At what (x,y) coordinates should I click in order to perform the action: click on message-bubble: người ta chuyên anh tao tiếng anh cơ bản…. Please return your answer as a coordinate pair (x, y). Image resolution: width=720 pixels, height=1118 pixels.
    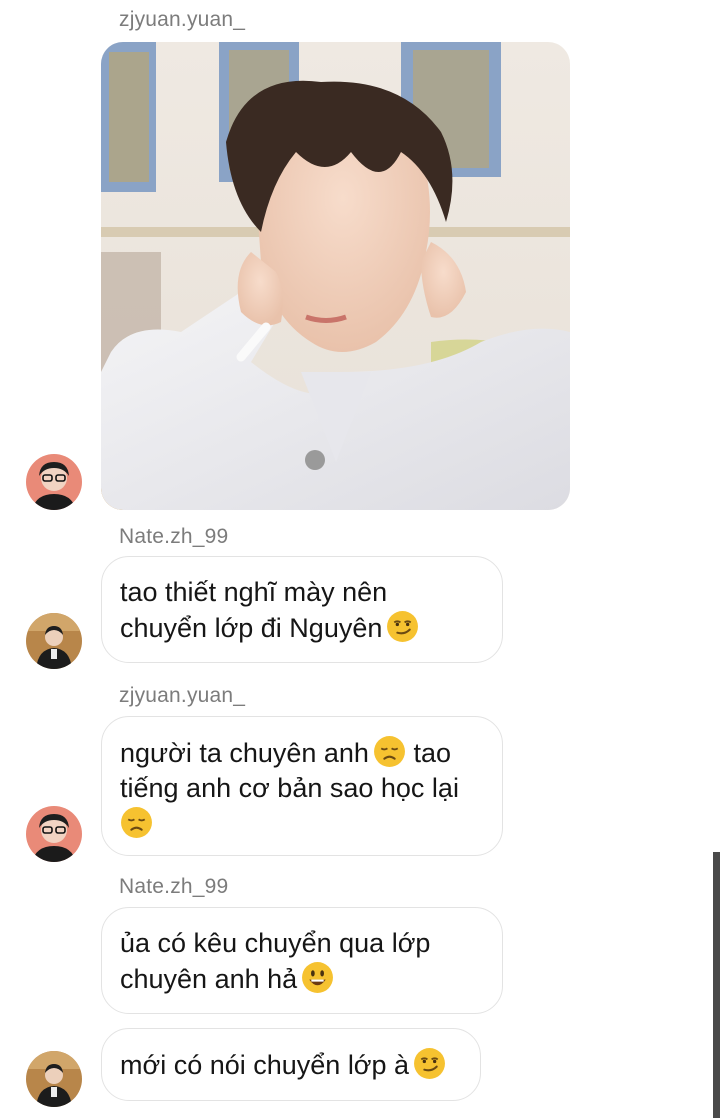
    Looking at the image, I should click on (302, 786).